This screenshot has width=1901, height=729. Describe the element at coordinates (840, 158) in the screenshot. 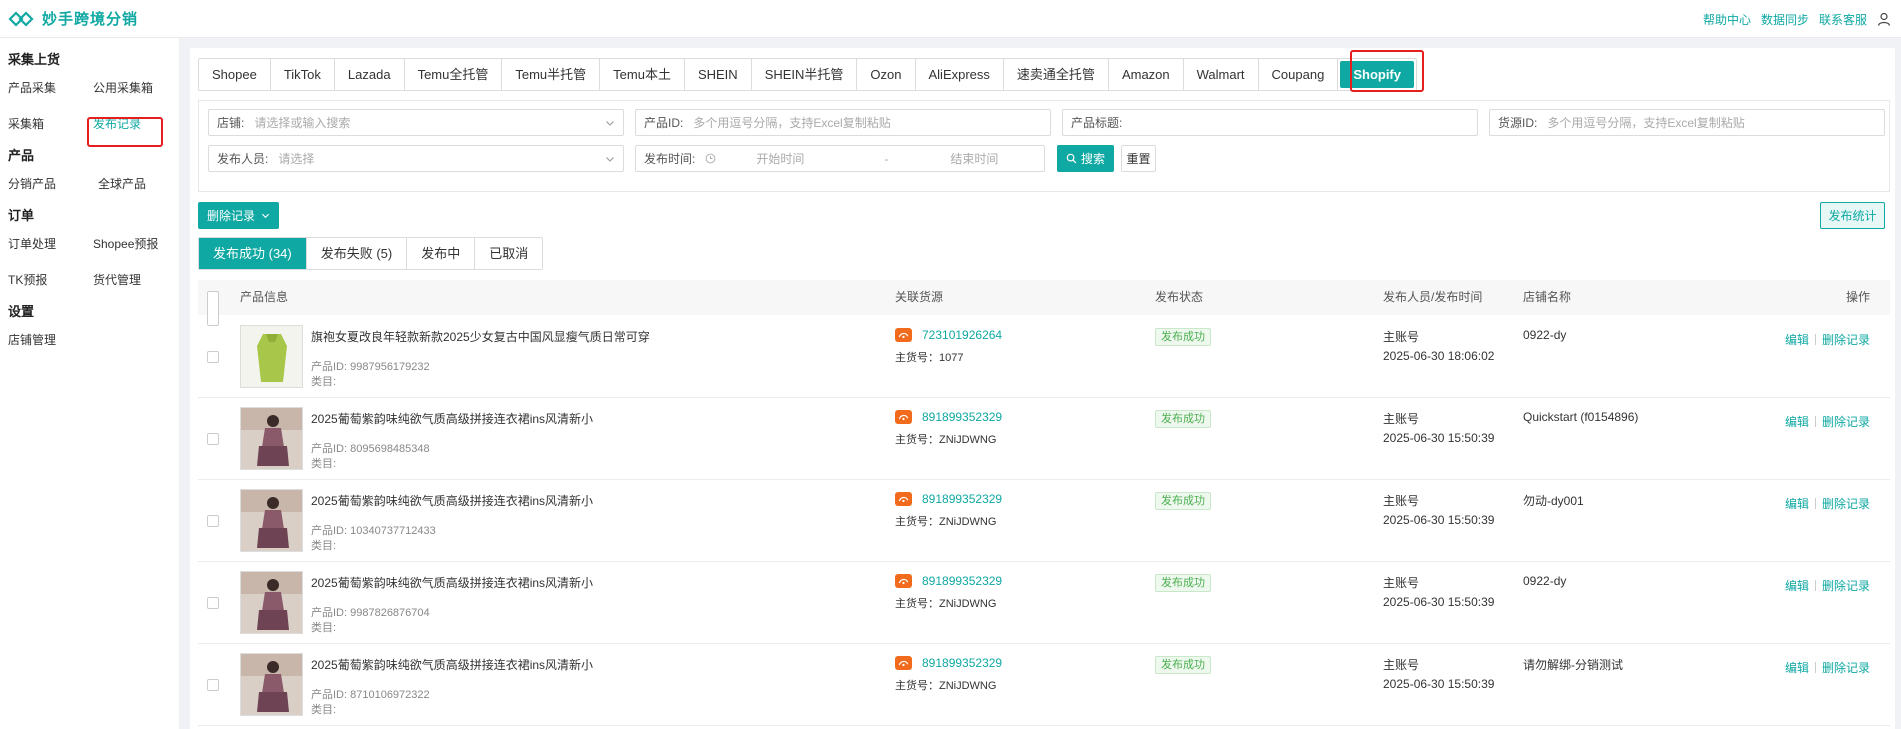

I see `publish-time-range: 发布时间: 开始时间 - 结束时间` at that location.